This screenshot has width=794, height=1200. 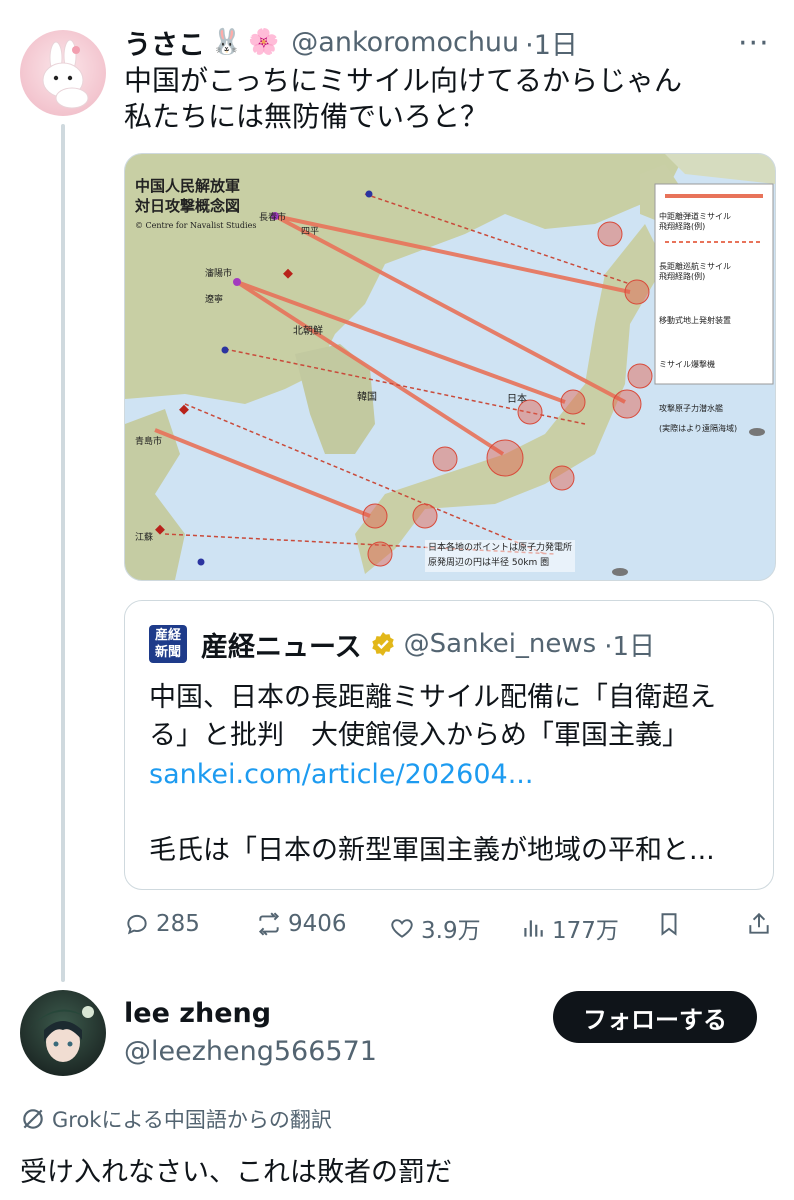 What do you see at coordinates (754, 43) in the screenshot?
I see `more-options-icon: ···` at bounding box center [754, 43].